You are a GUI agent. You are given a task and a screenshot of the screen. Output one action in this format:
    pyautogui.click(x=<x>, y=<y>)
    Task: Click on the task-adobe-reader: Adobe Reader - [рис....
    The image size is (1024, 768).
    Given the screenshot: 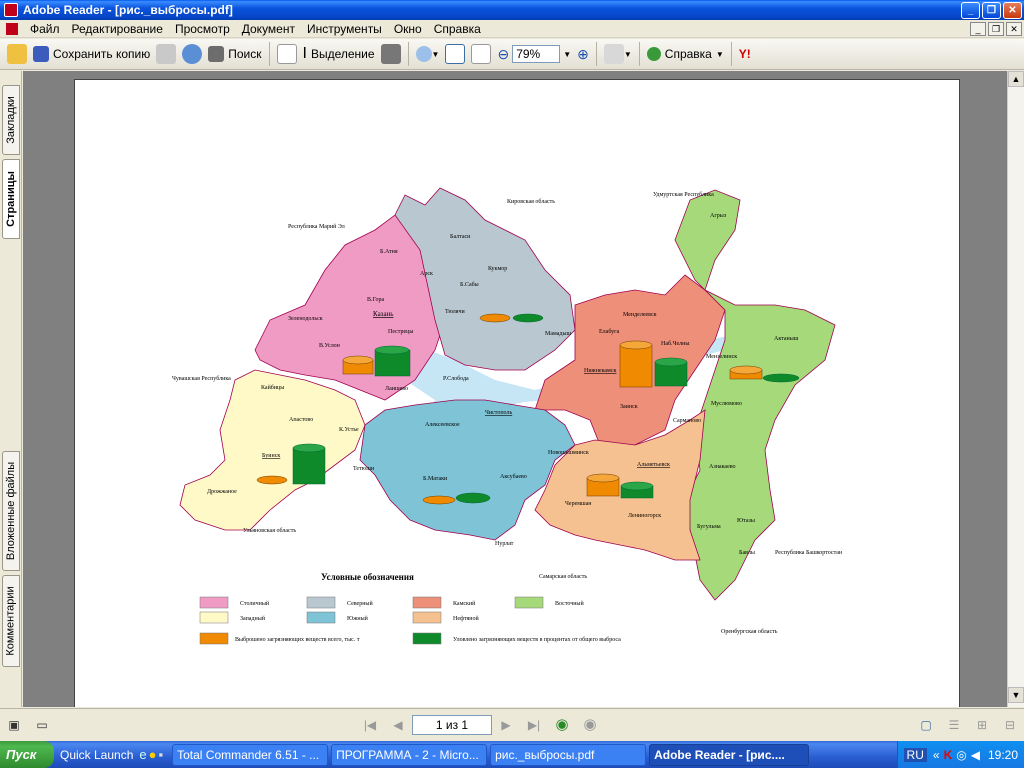 What is the action you would take?
    pyautogui.click(x=729, y=754)
    